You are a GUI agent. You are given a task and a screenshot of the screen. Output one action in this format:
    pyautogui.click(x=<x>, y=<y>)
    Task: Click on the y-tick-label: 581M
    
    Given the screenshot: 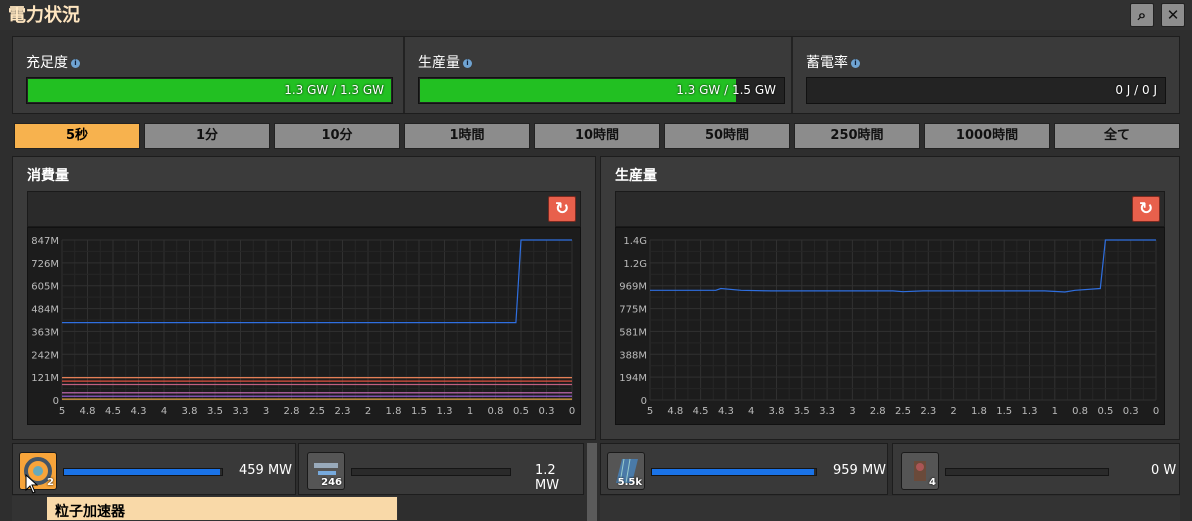 What is the action you would take?
    pyautogui.click(x=633, y=332)
    